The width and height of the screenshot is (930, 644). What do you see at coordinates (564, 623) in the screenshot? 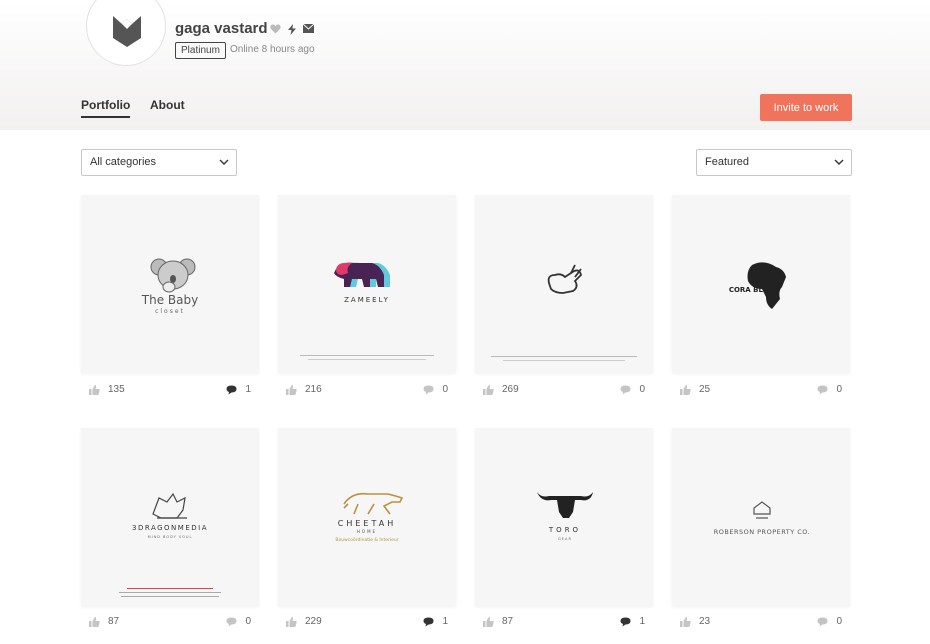
I see `portfolio-item-stats: 87 1` at bounding box center [564, 623].